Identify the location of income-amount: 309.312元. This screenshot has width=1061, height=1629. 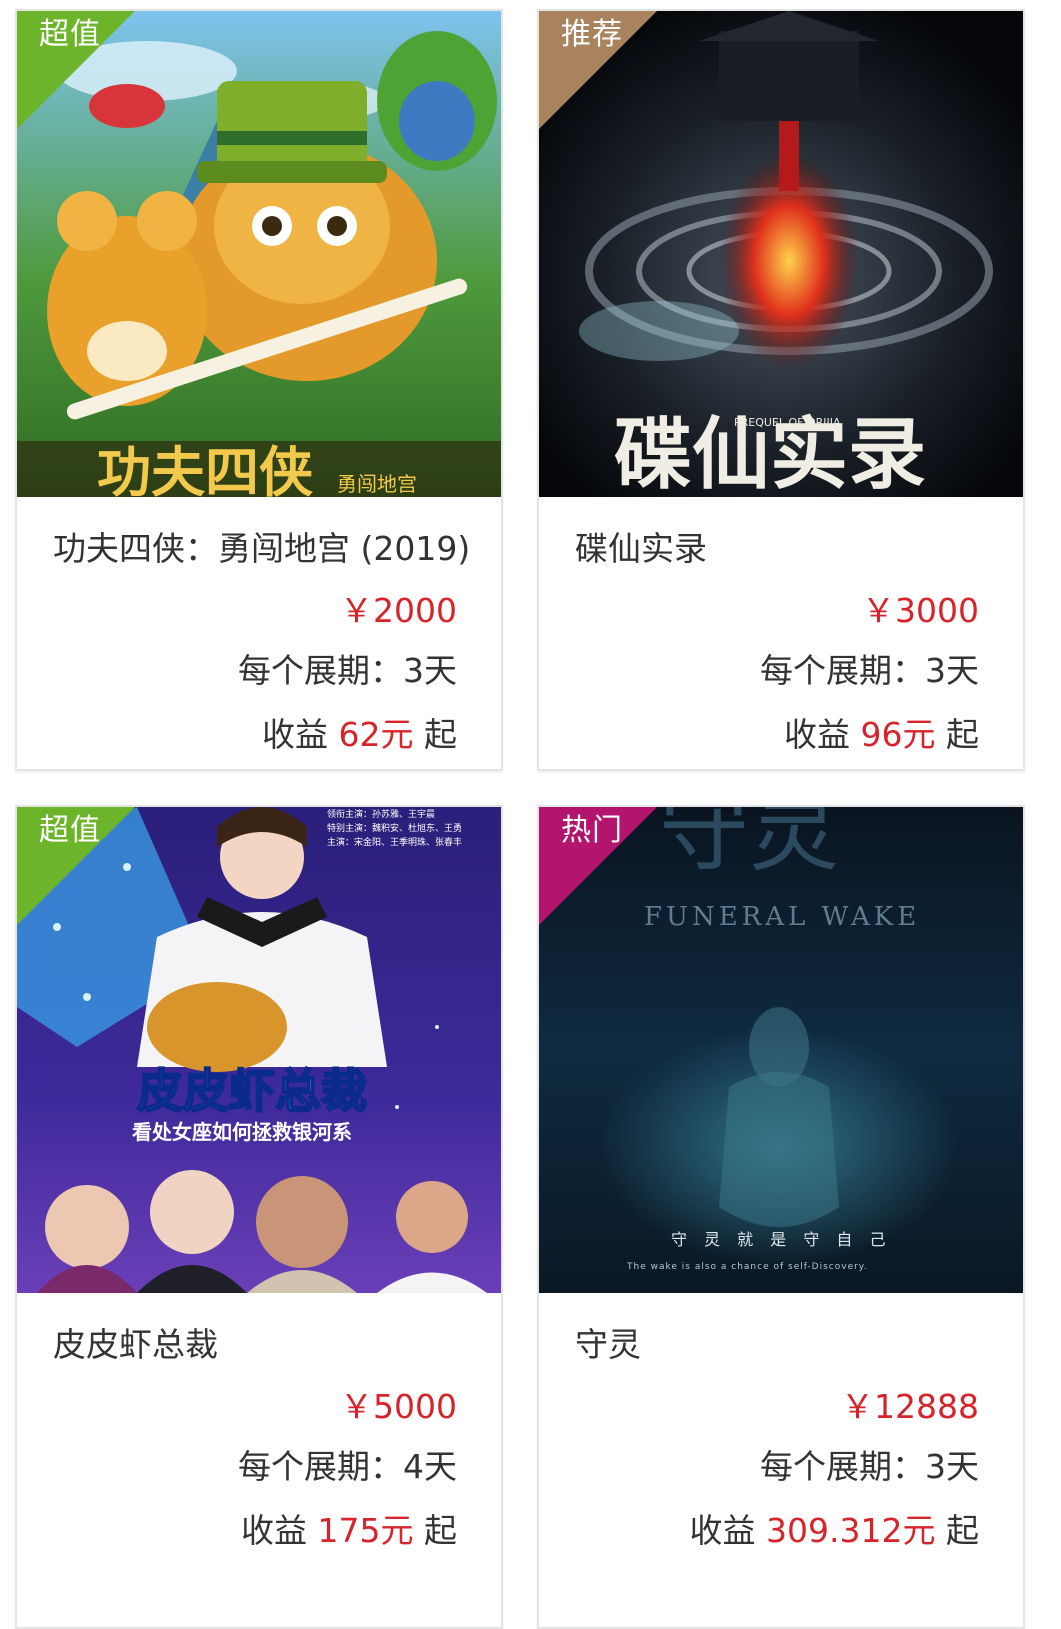
(851, 1530).